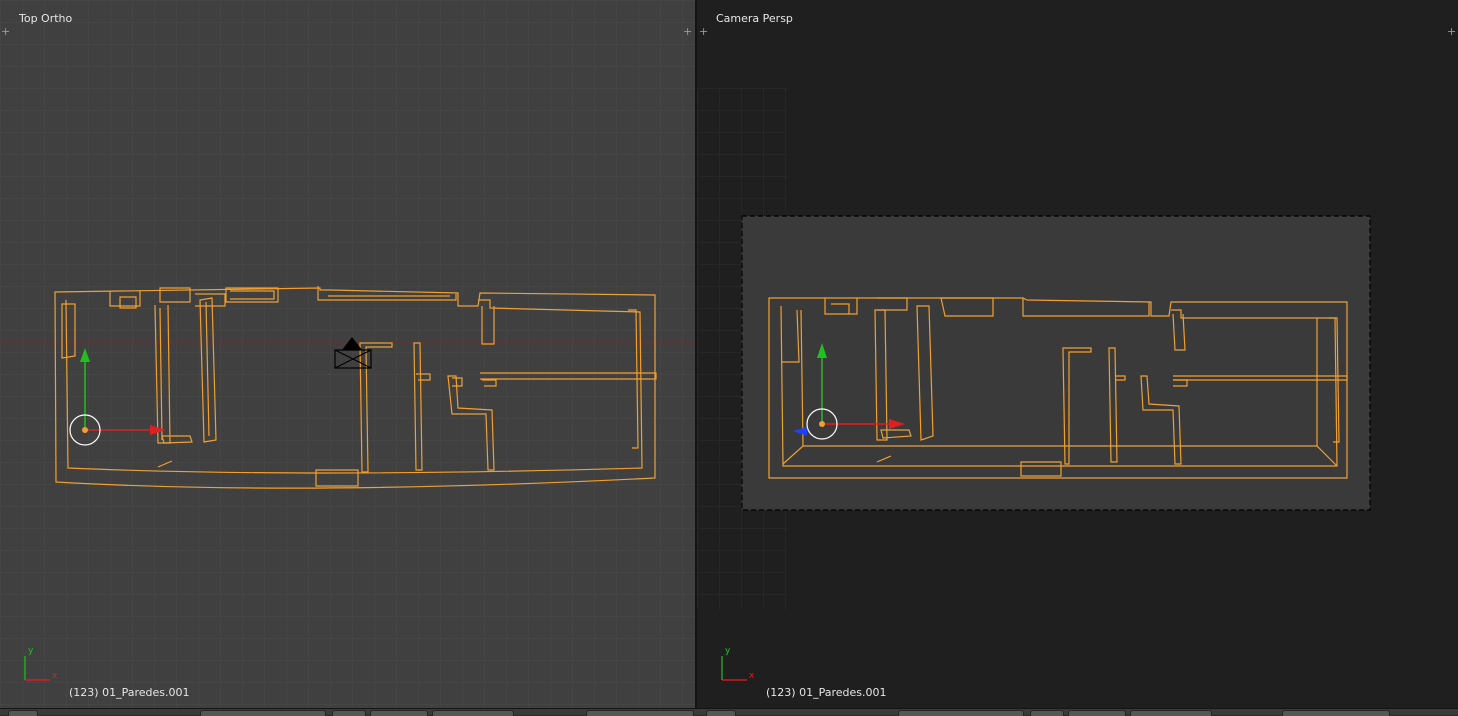 This screenshot has height=716, width=1458. I want to click on viewport-title: Top Ortho, so click(46, 18).